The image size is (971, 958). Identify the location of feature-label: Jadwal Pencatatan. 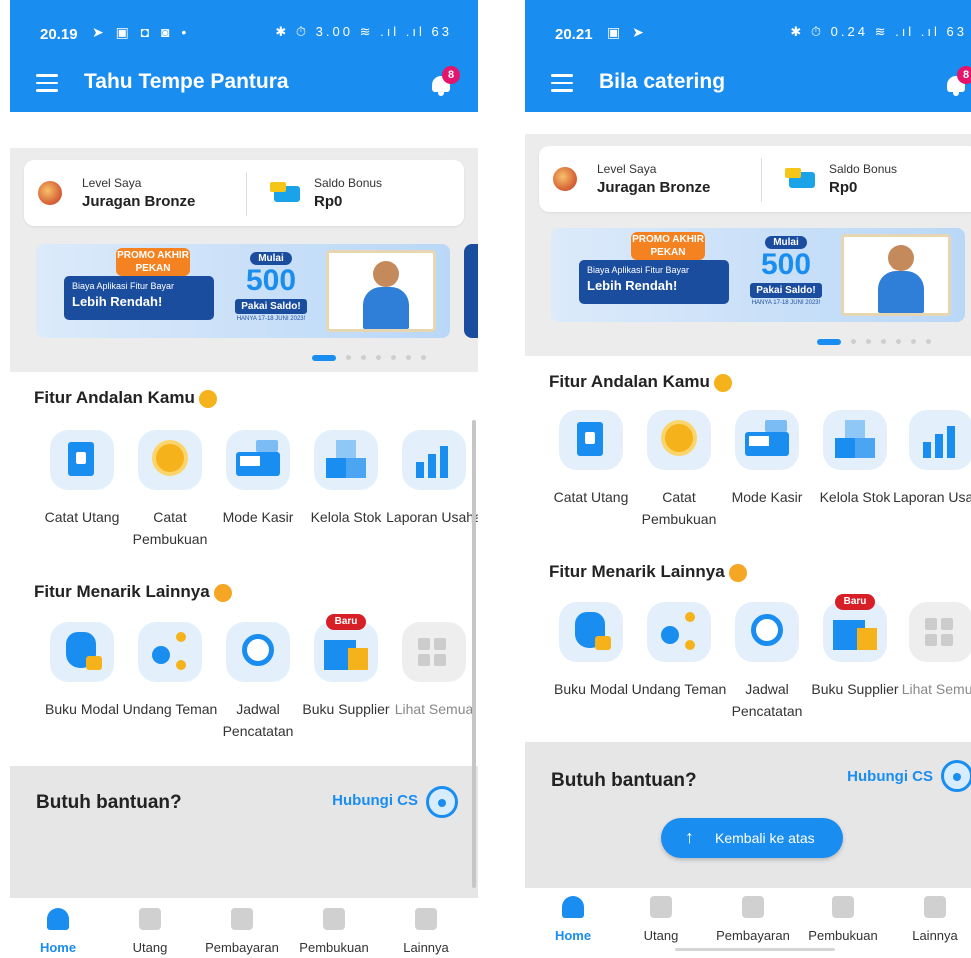
(767, 700).